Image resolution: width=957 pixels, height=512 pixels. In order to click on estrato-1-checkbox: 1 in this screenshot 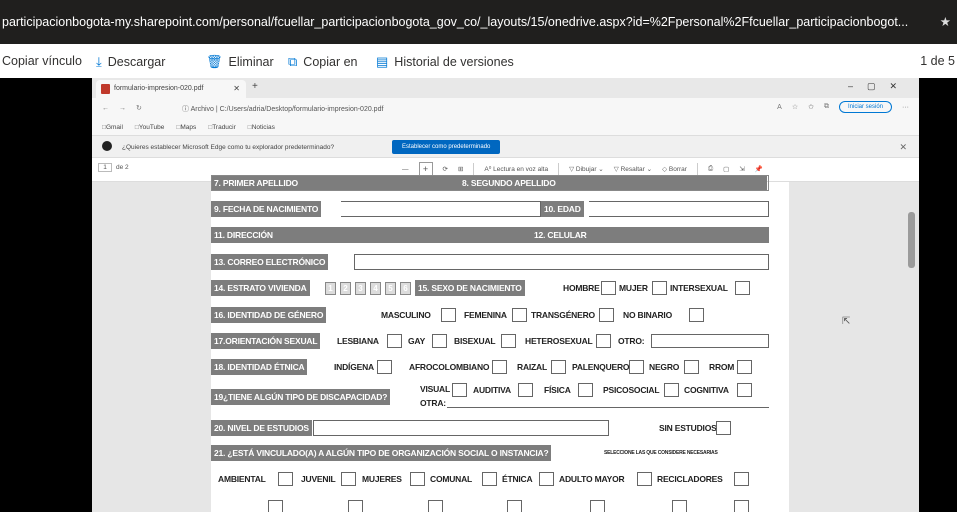, I will do `click(330, 288)`.